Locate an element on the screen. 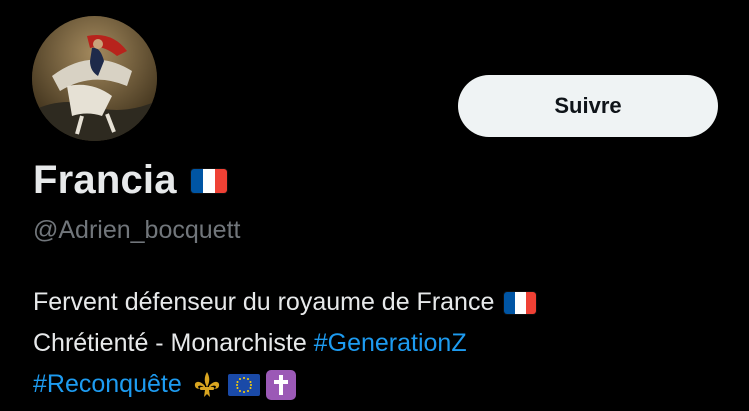 This screenshot has width=749, height=411. hashtag-reconquete-link: #Reconquête is located at coordinates (107, 384).